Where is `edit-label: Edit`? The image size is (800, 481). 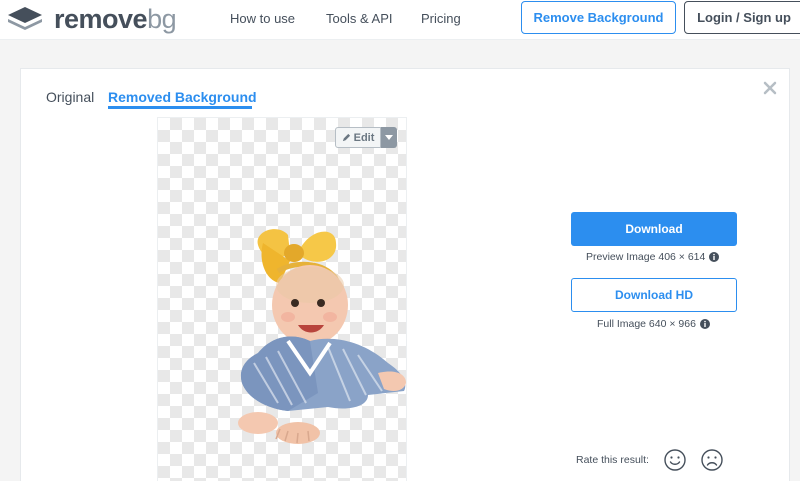 edit-label: Edit is located at coordinates (364, 137).